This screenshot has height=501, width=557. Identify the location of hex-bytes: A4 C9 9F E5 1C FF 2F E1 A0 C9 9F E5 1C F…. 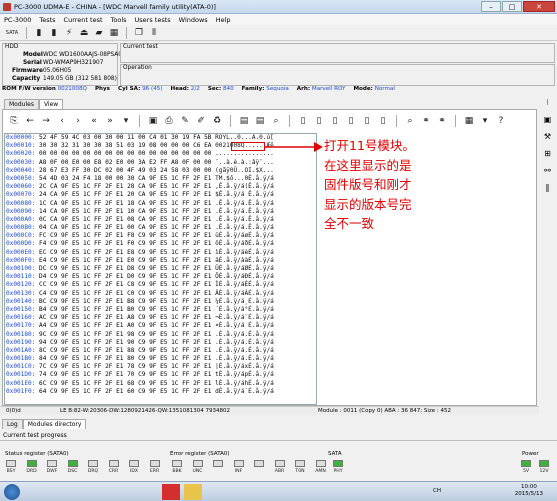
(125, 325).